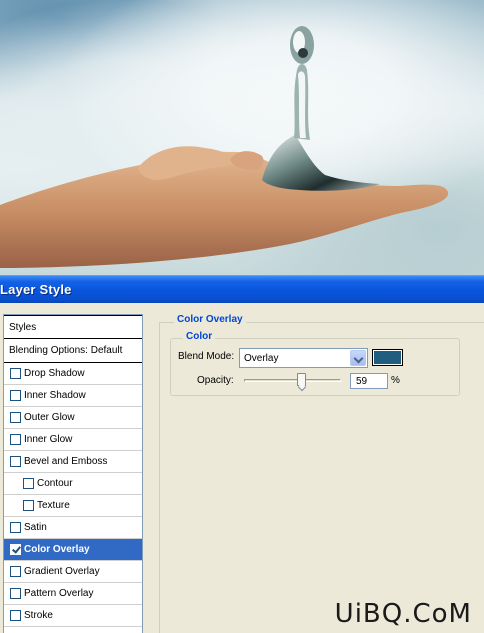  I want to click on style-item-color-overlay: Color Overlay, so click(73, 550).